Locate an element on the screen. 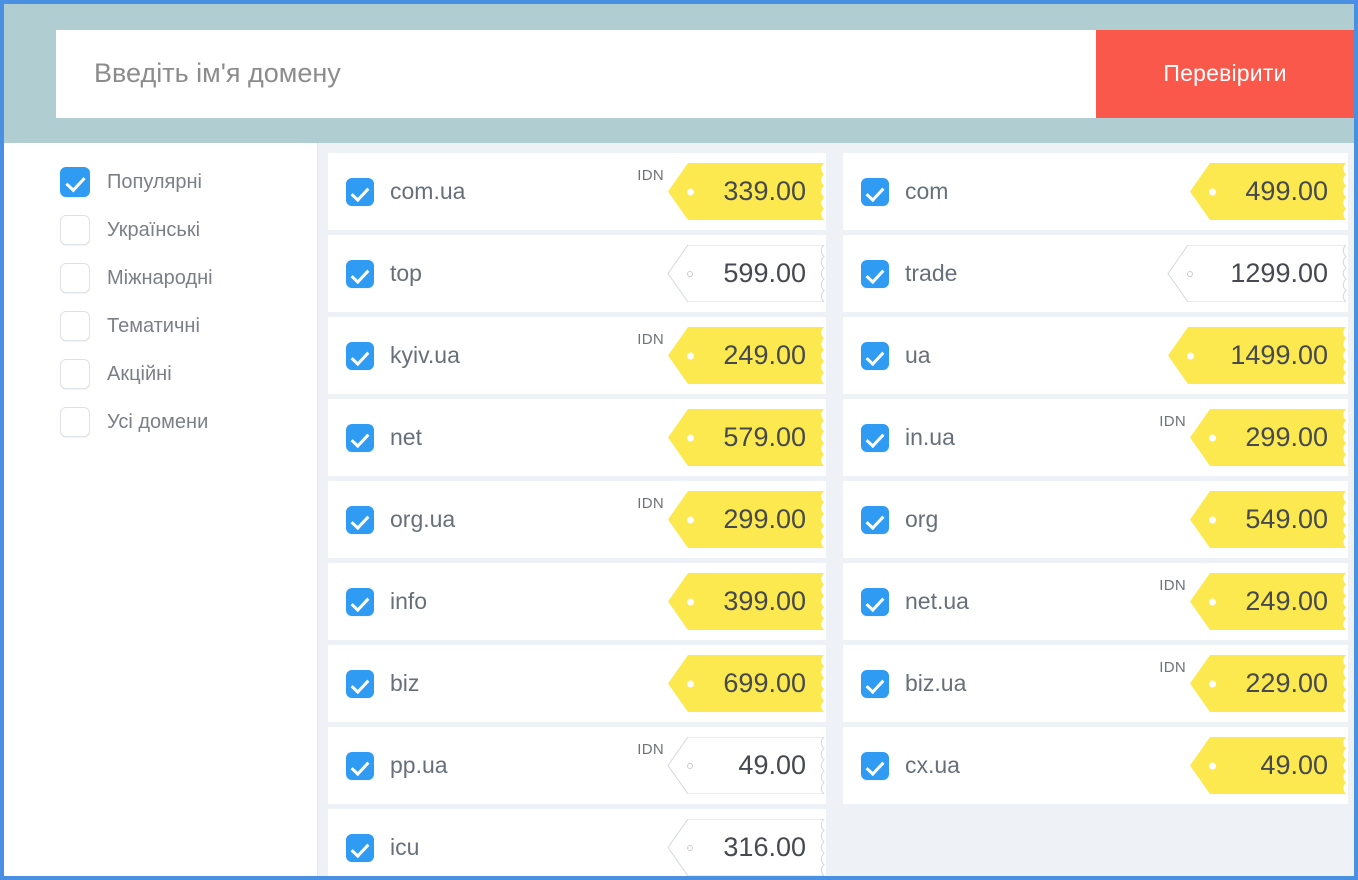  filter-item-1: Українські is located at coordinates (160, 230).